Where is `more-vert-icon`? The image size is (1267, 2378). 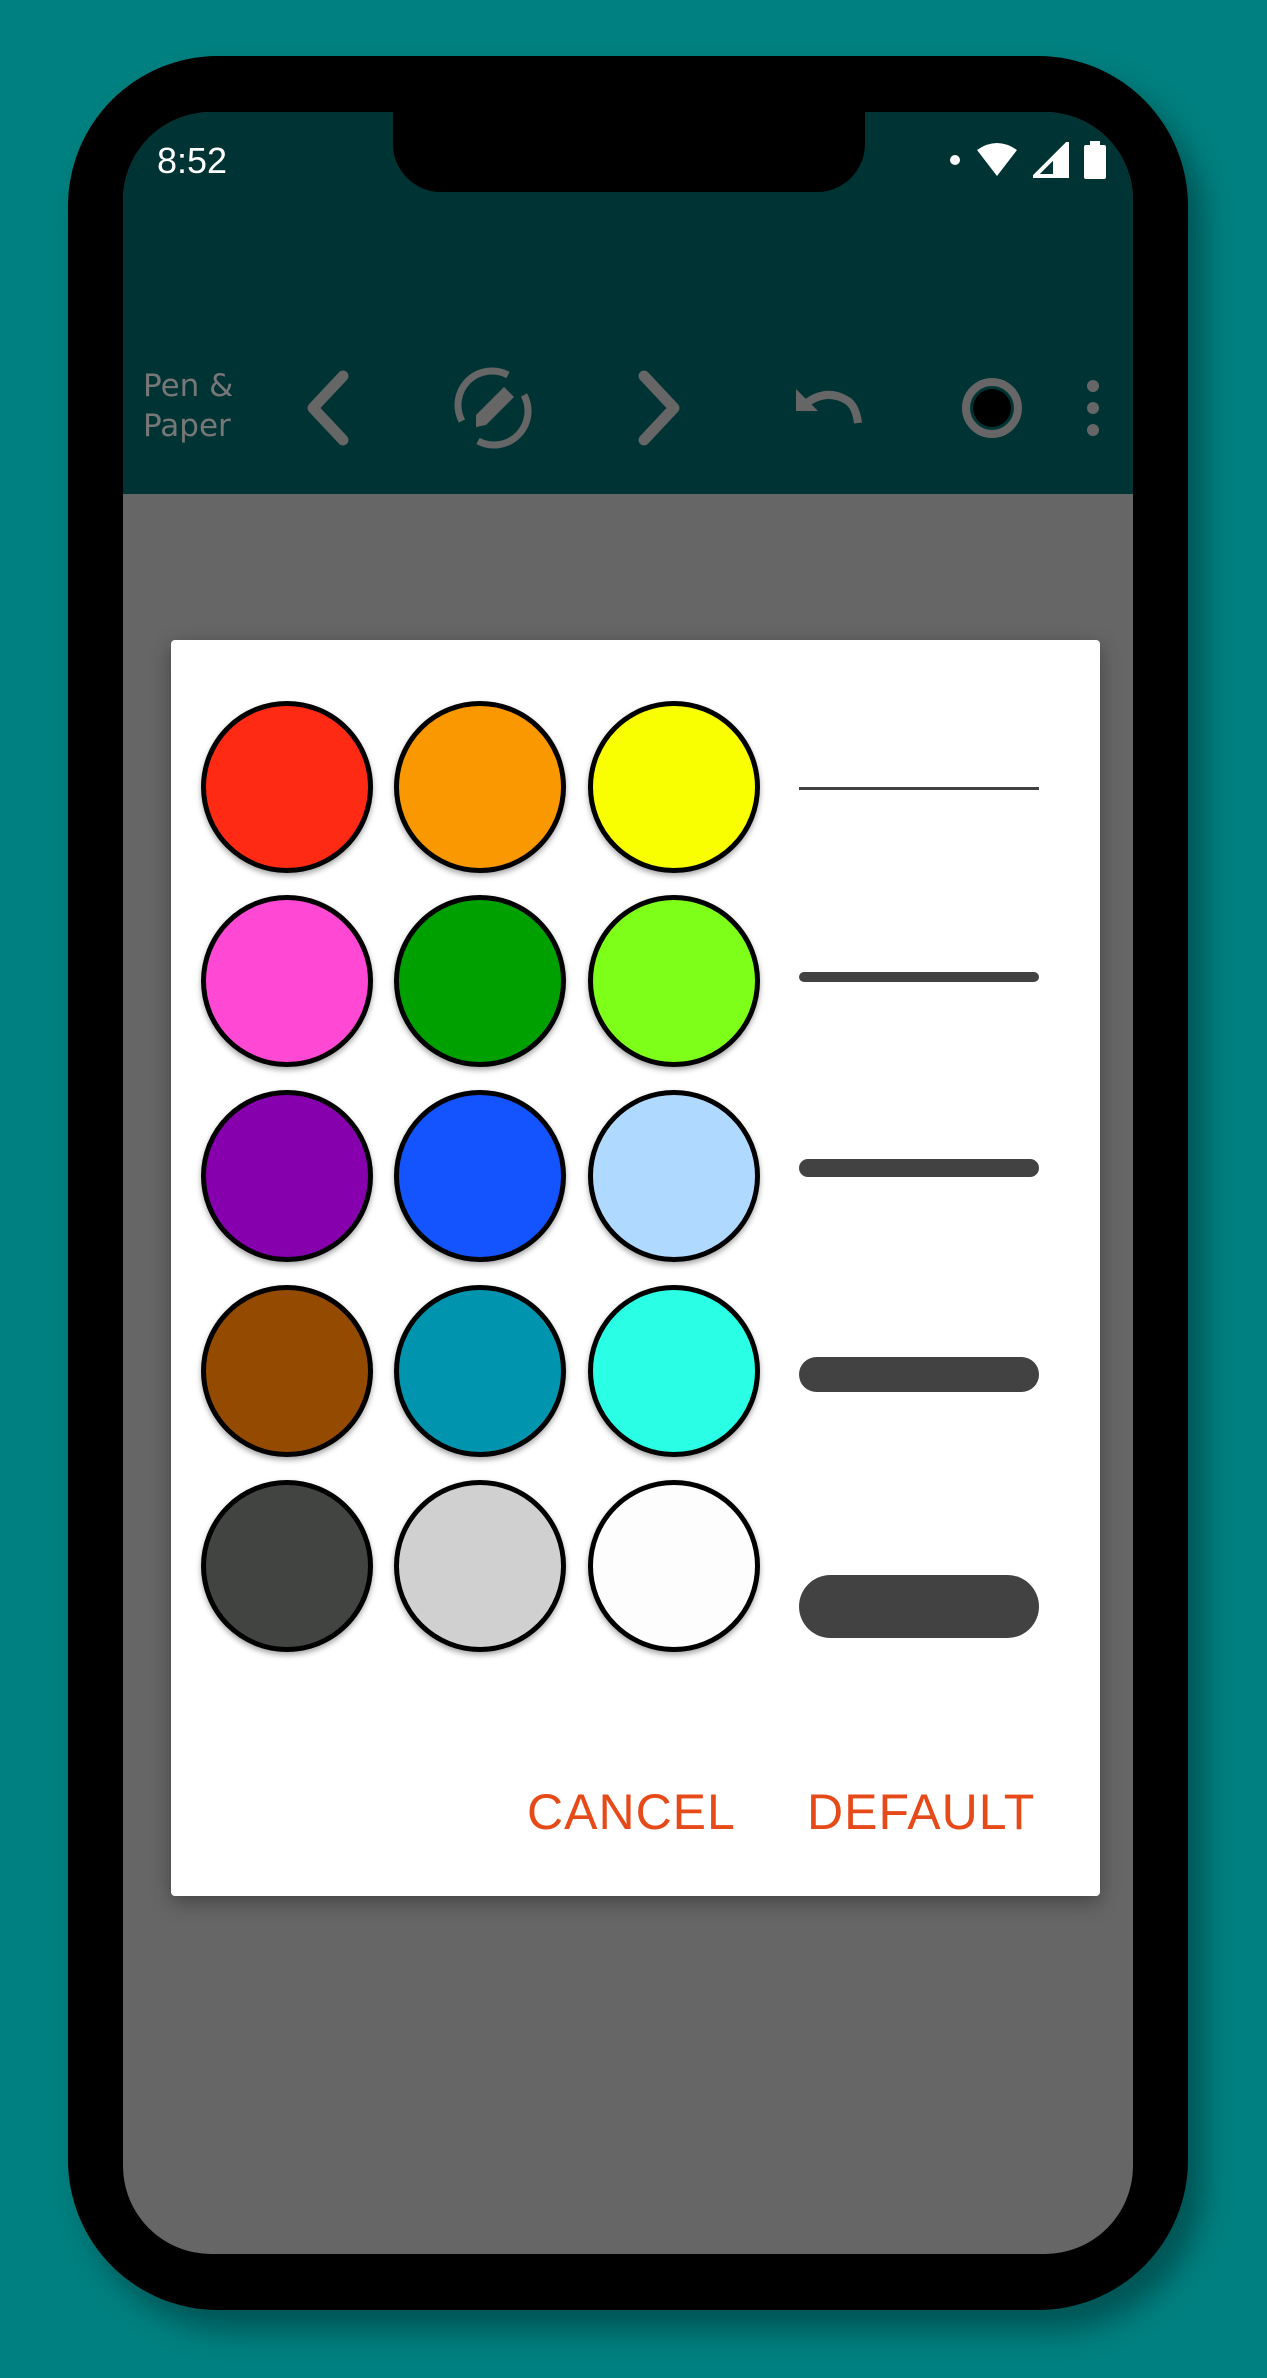 more-vert-icon is located at coordinates (1093, 408).